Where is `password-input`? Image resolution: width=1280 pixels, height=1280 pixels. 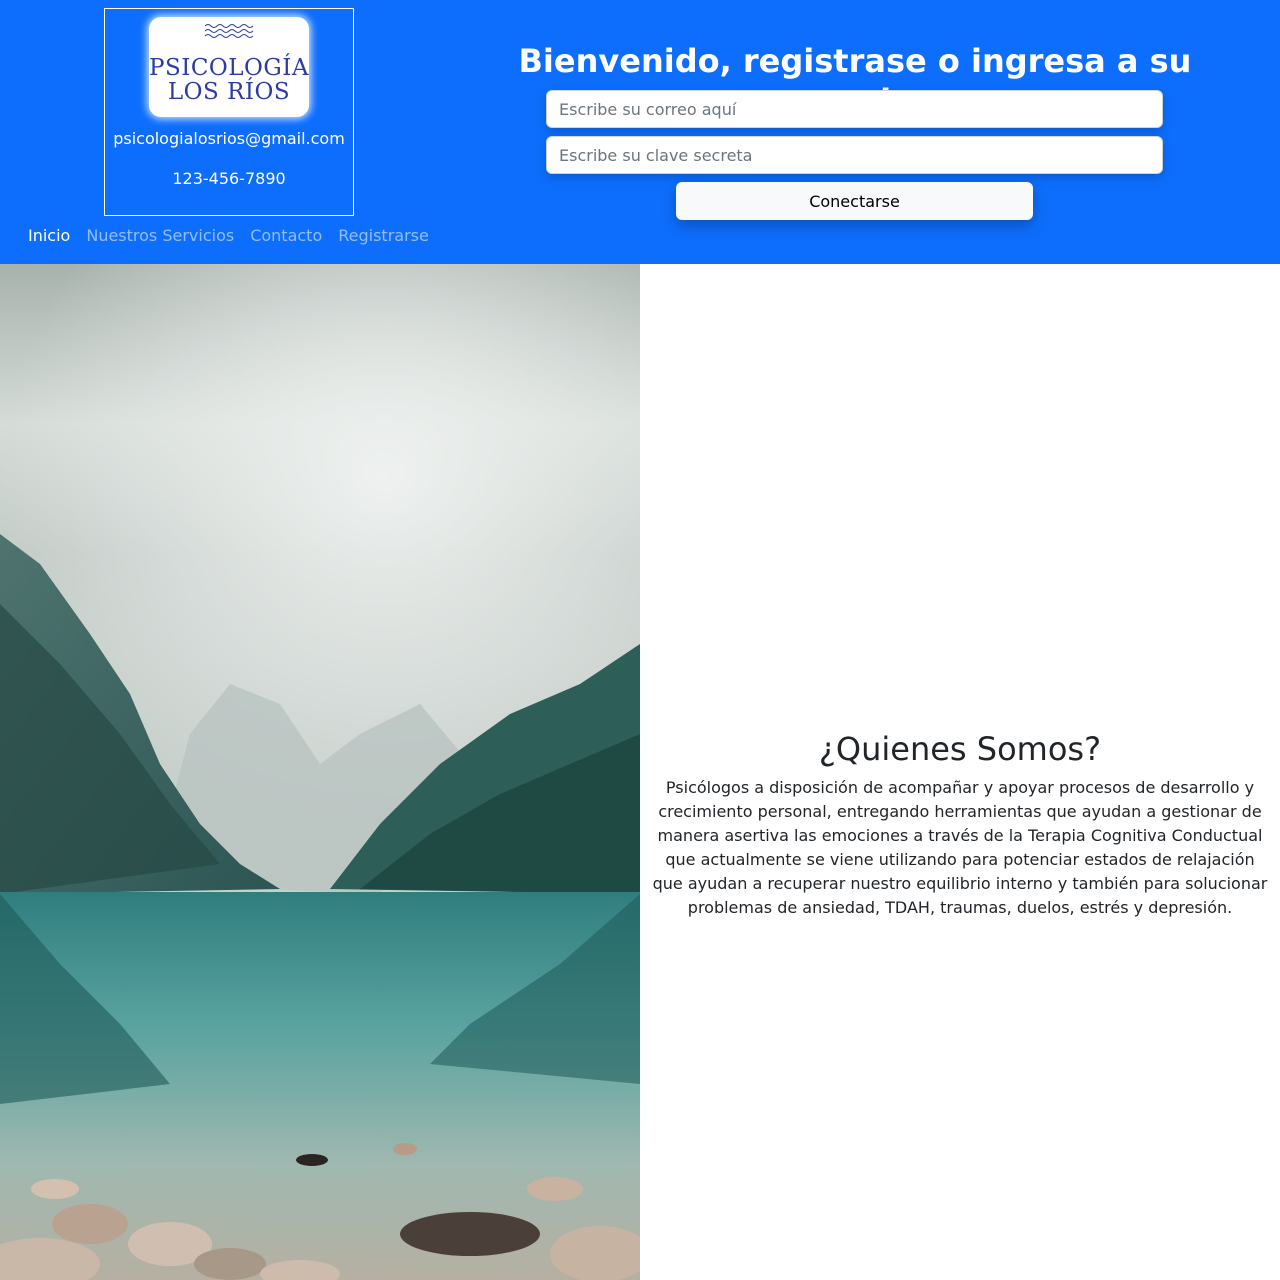 password-input is located at coordinates (854, 155).